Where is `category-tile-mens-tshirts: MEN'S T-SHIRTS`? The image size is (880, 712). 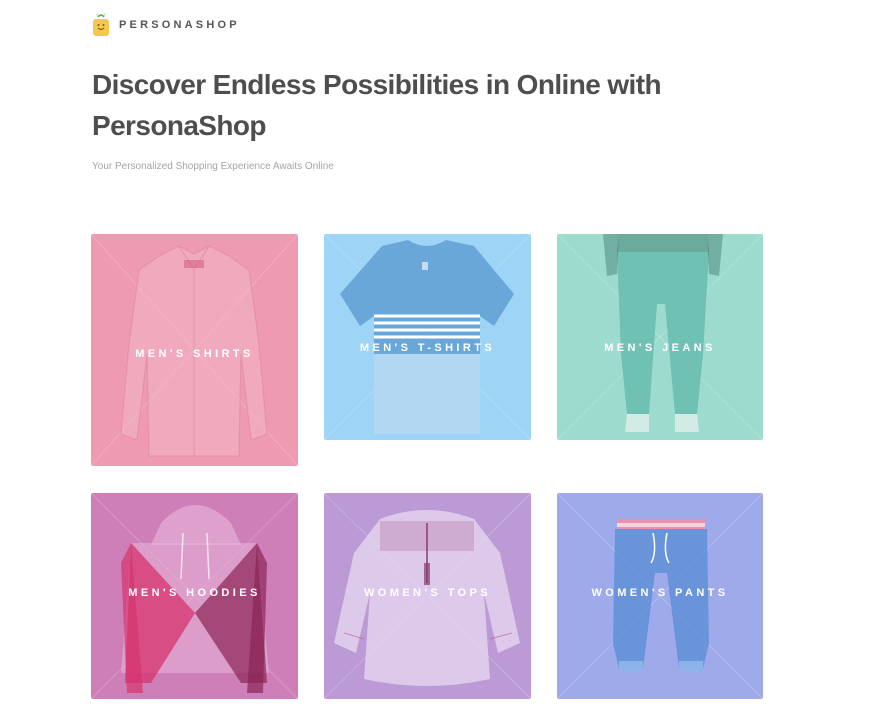 category-tile-mens-tshirts: MEN'S T-SHIRTS is located at coordinates (427, 337).